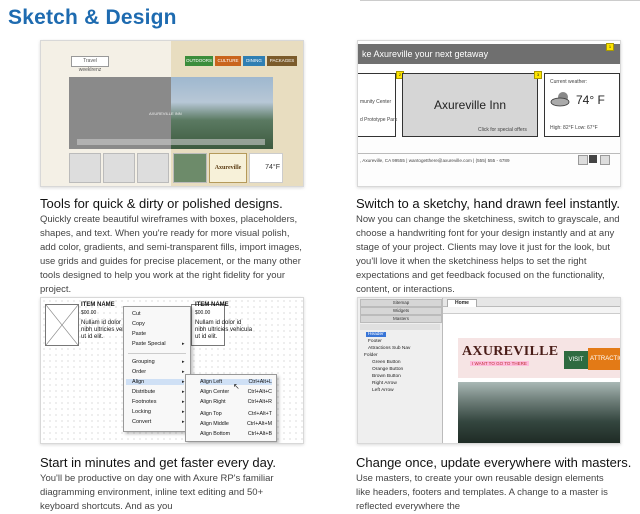 The height and width of the screenshot is (514, 640). What do you see at coordinates (62, 325) in the screenshot?
I see `image-placeholder` at bounding box center [62, 325].